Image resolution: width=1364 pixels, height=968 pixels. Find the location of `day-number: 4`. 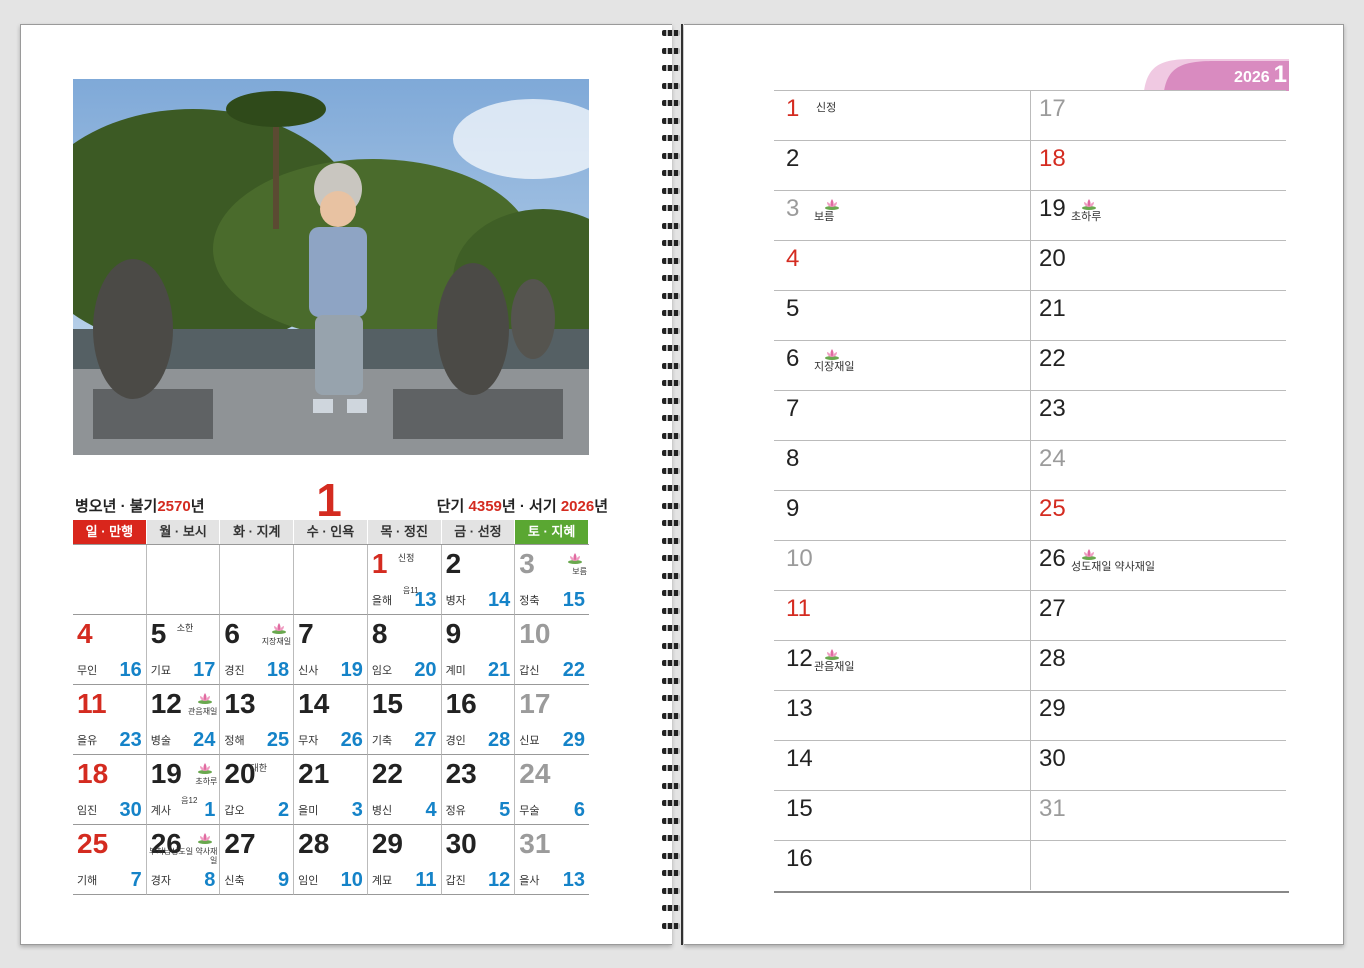

day-number: 4 is located at coordinates (85, 633).